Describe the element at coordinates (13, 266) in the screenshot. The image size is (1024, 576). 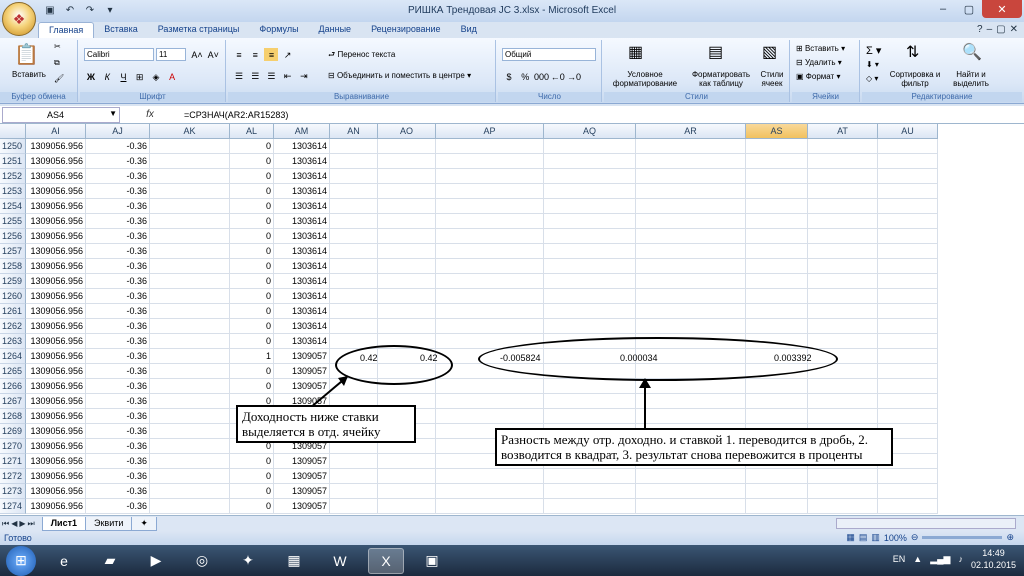
I see `row-header: 1258` at that location.